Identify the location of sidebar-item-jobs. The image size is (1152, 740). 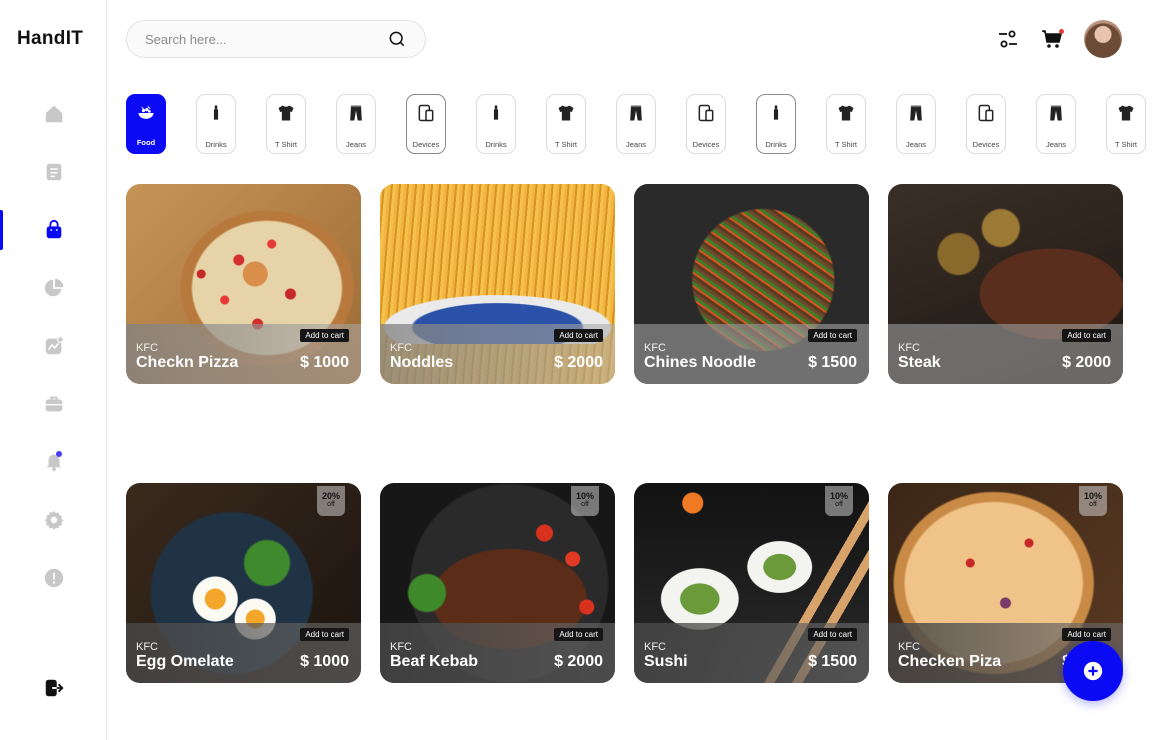
(53, 404).